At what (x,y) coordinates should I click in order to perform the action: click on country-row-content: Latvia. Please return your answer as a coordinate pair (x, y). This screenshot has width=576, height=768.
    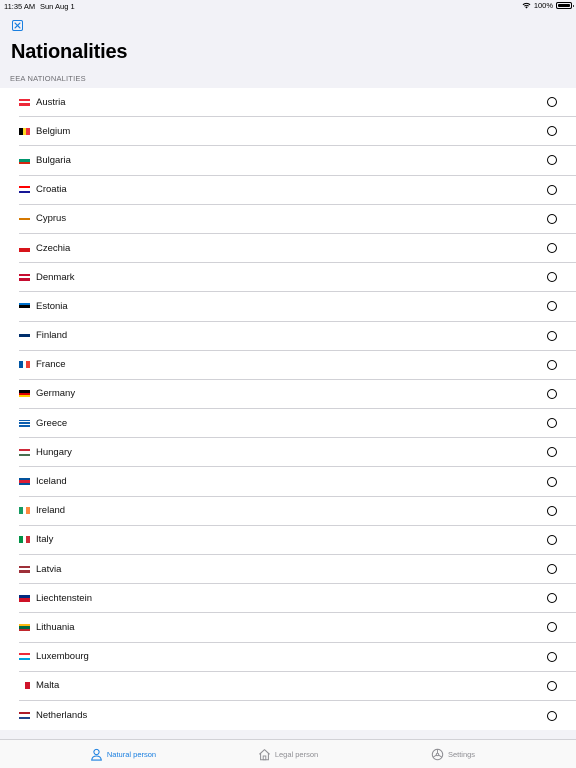
    Looking at the image, I should click on (297, 570).